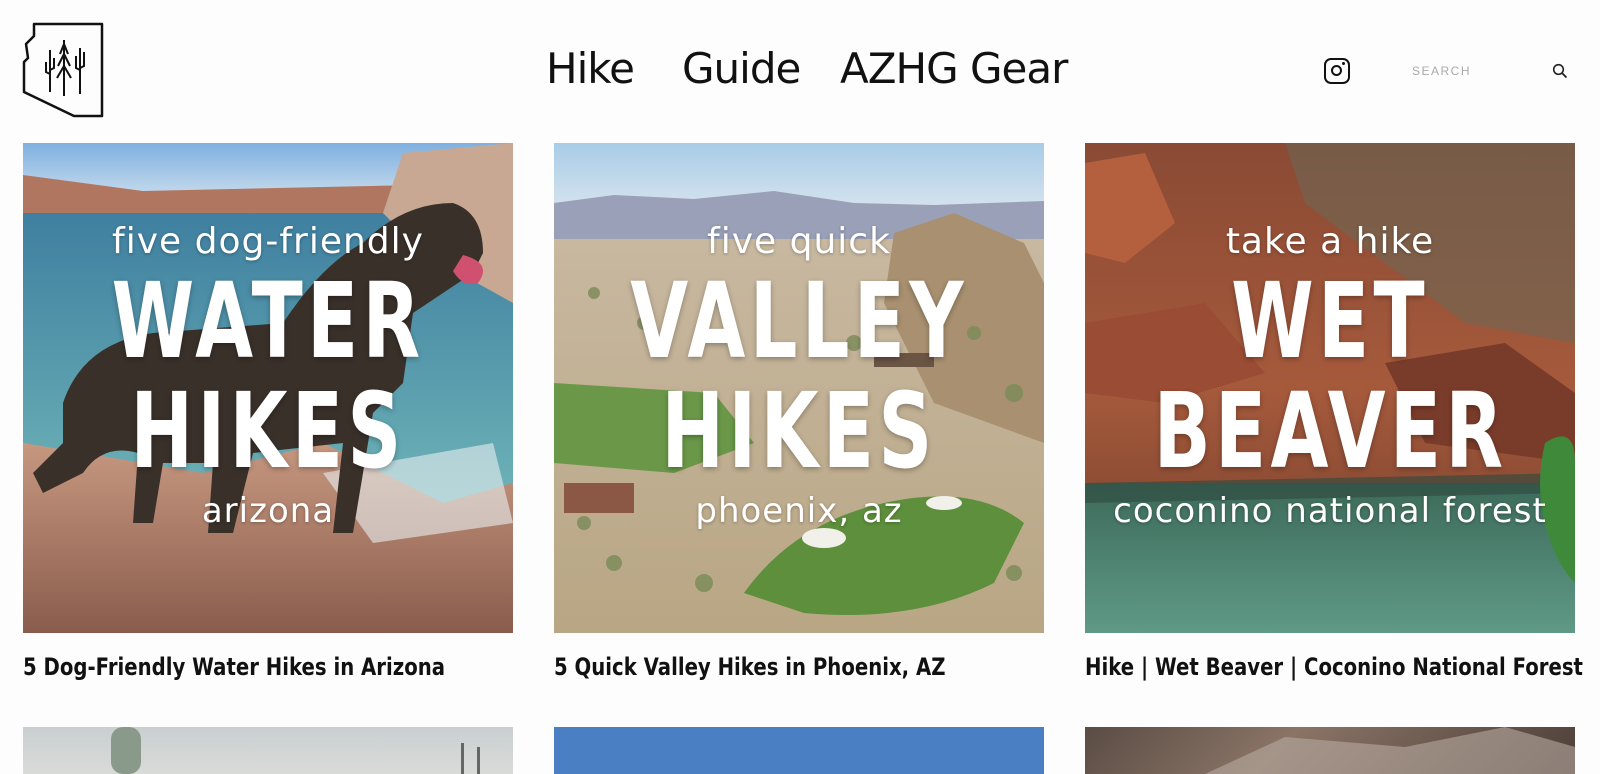  What do you see at coordinates (799, 241) in the screenshot?
I see `overlay-subtitle: five quick` at bounding box center [799, 241].